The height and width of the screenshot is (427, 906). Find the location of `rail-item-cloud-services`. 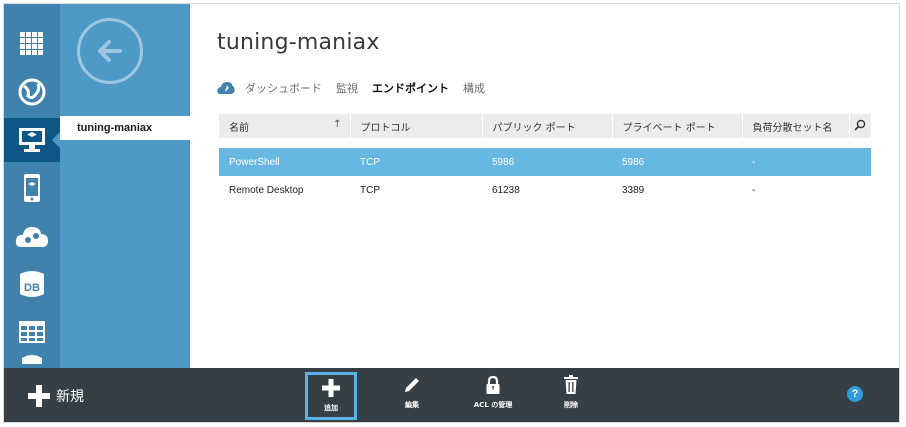

rail-item-cloud-services is located at coordinates (32, 236).